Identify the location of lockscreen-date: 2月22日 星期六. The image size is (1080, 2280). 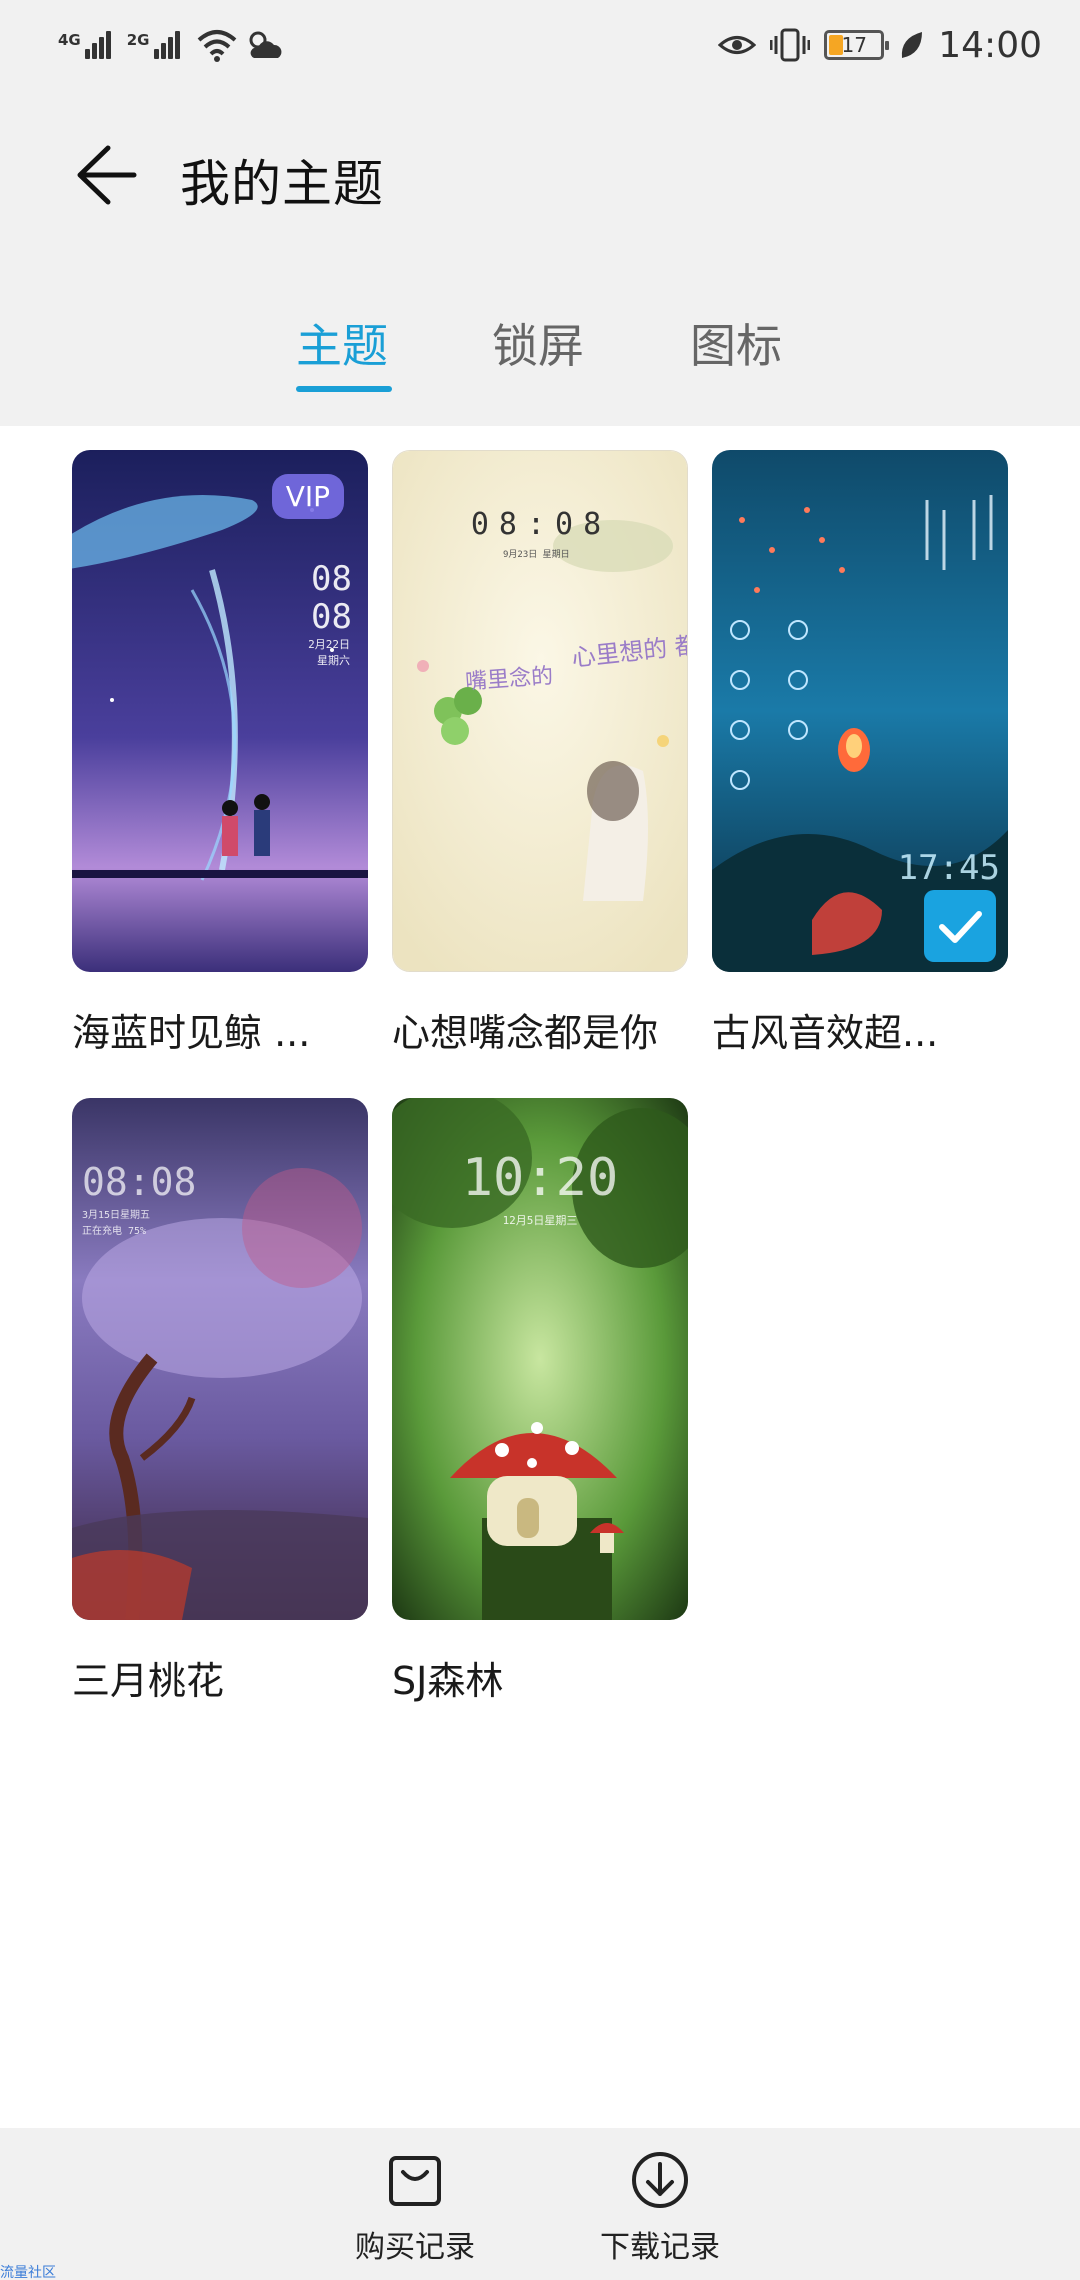
(329, 652).